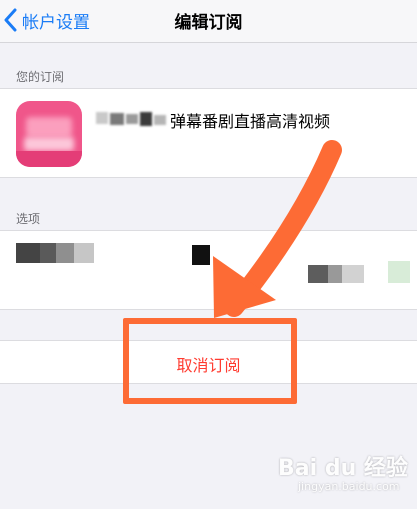  I want to click on annotation-arrow, so click(277, 229).